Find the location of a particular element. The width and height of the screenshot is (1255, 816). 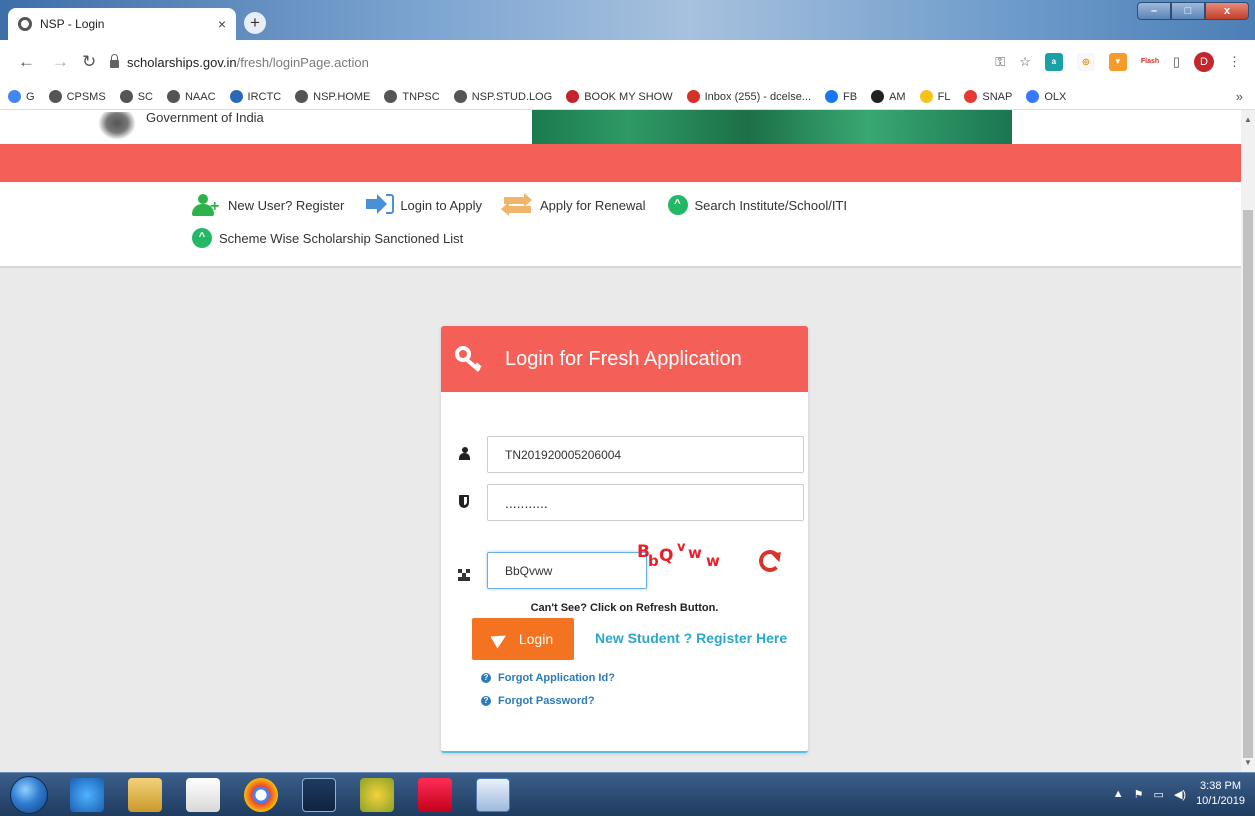

apply-renewal-link: Apply for Renewal is located at coordinates (573, 204).